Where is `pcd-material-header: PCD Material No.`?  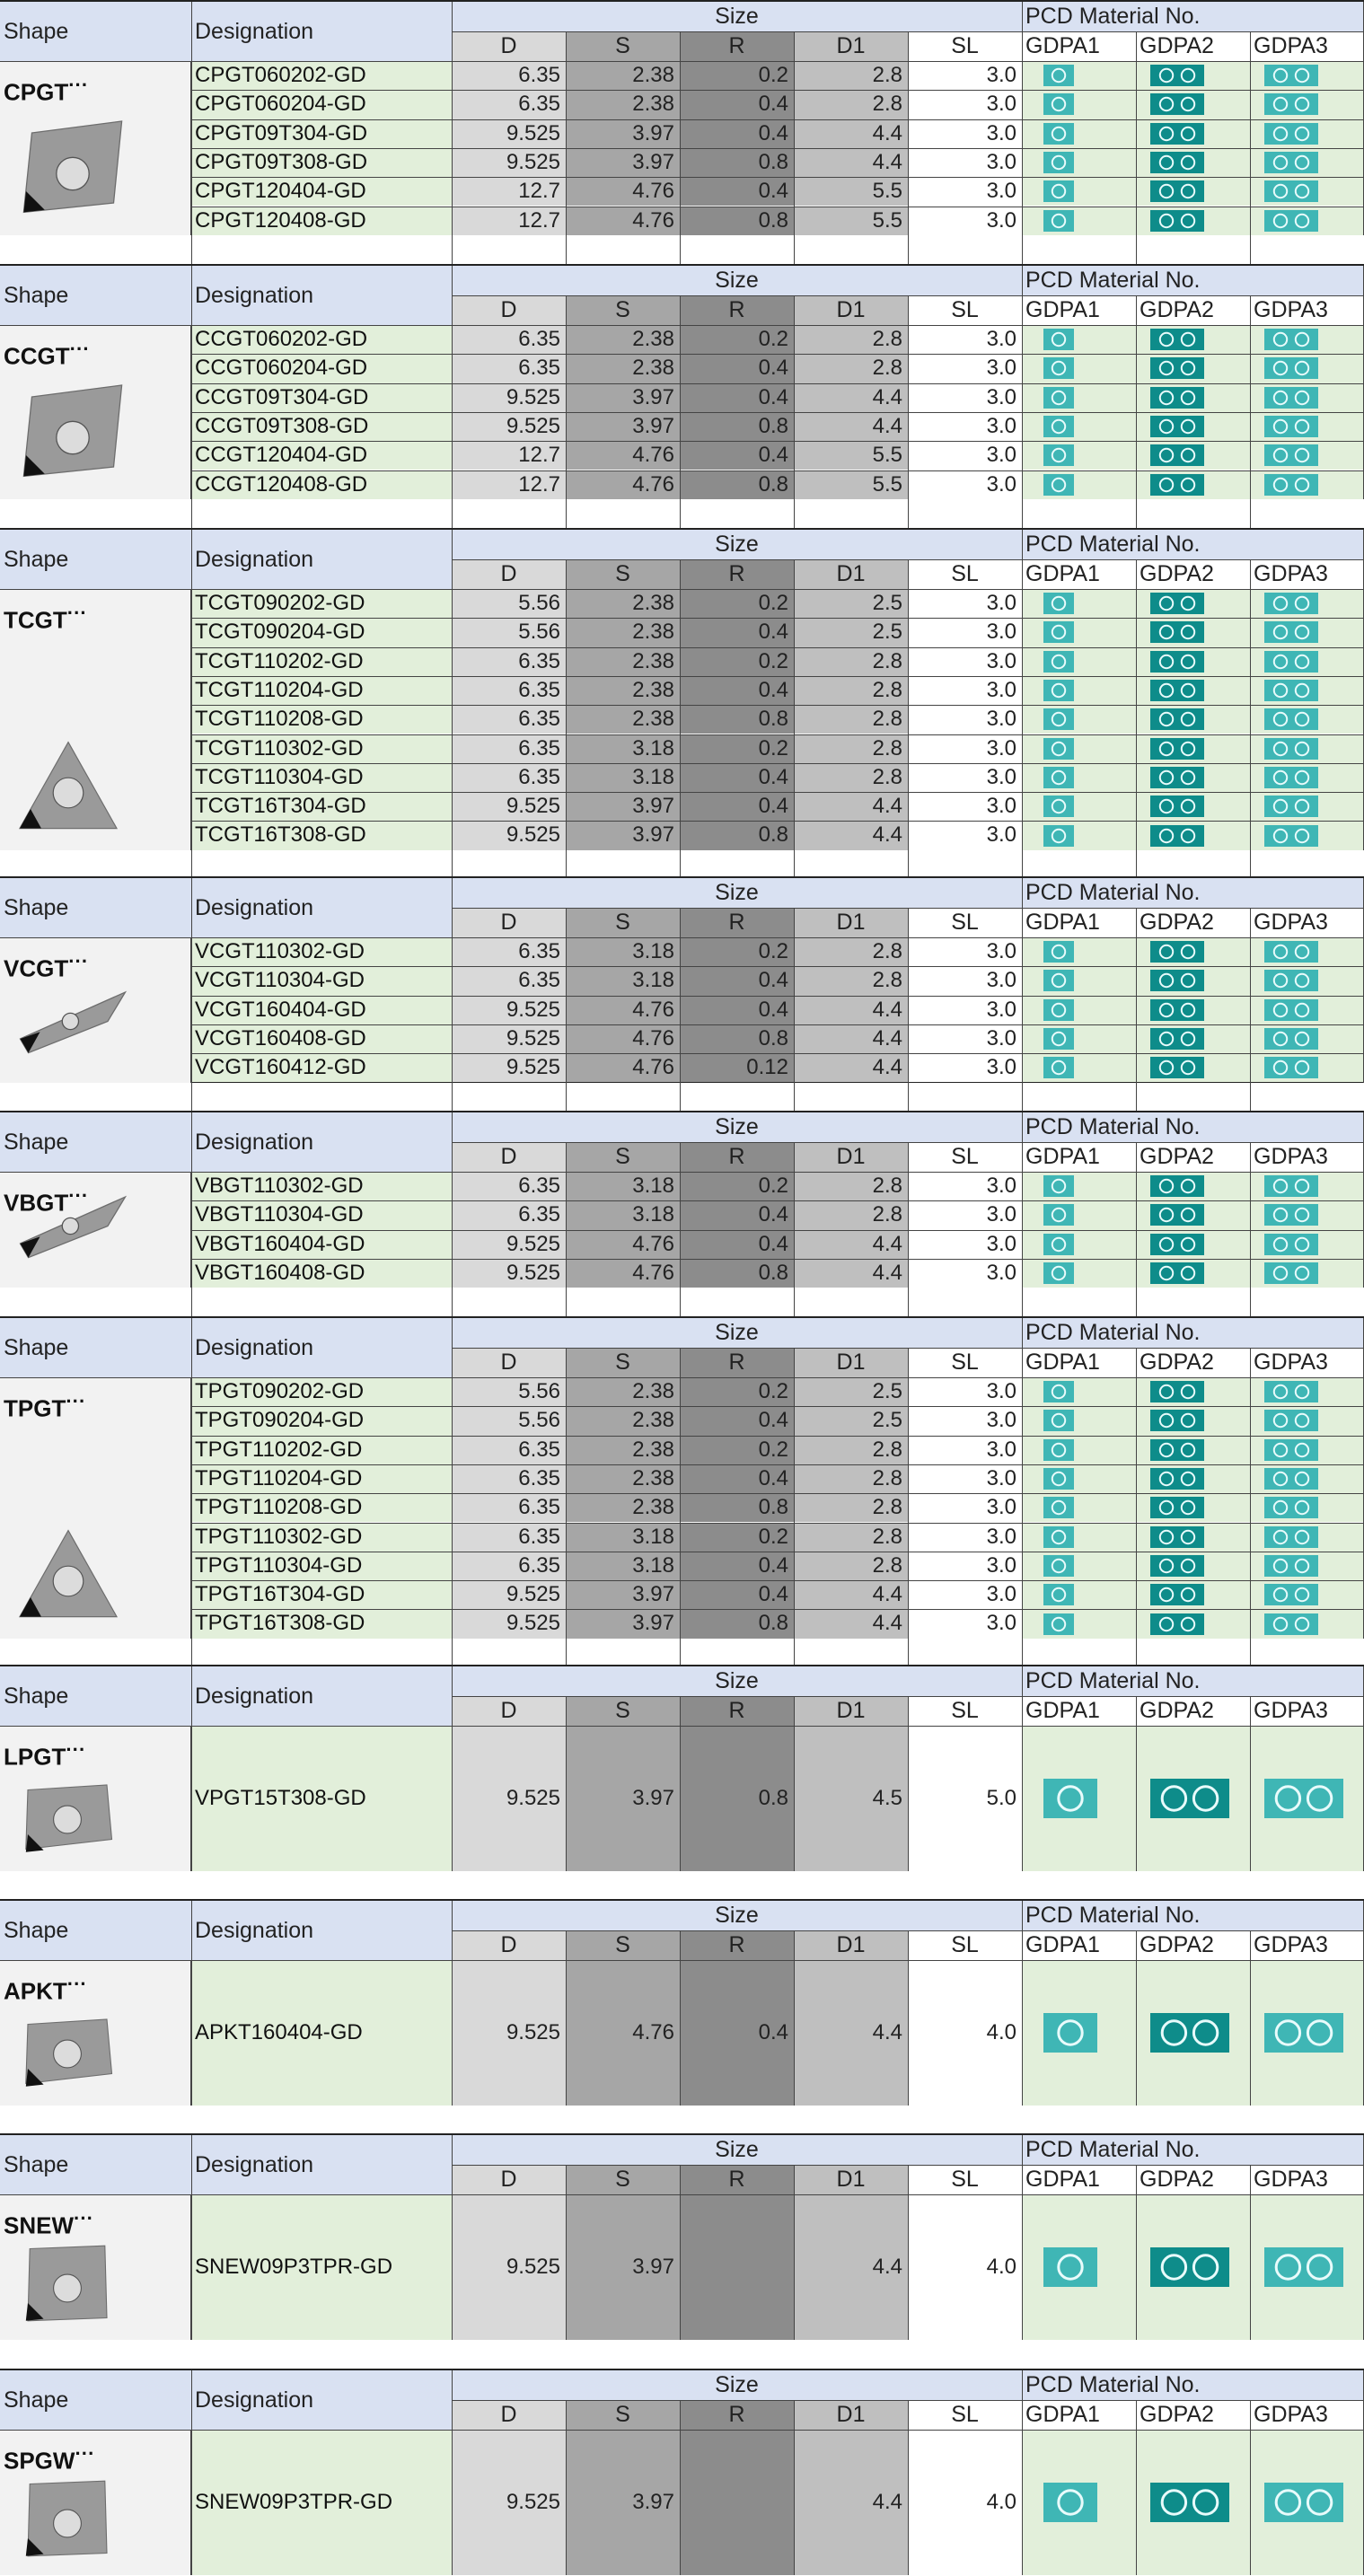
pcd-material-header: PCD Material No. is located at coordinates (1193, 544).